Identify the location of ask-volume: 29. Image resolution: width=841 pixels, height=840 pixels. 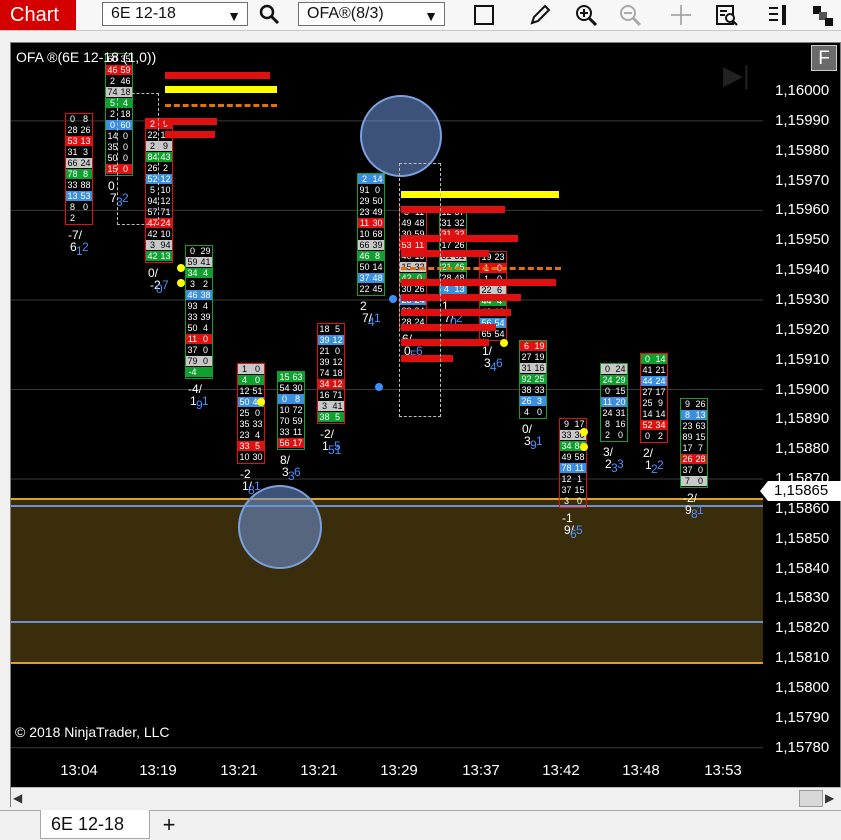
(205, 251).